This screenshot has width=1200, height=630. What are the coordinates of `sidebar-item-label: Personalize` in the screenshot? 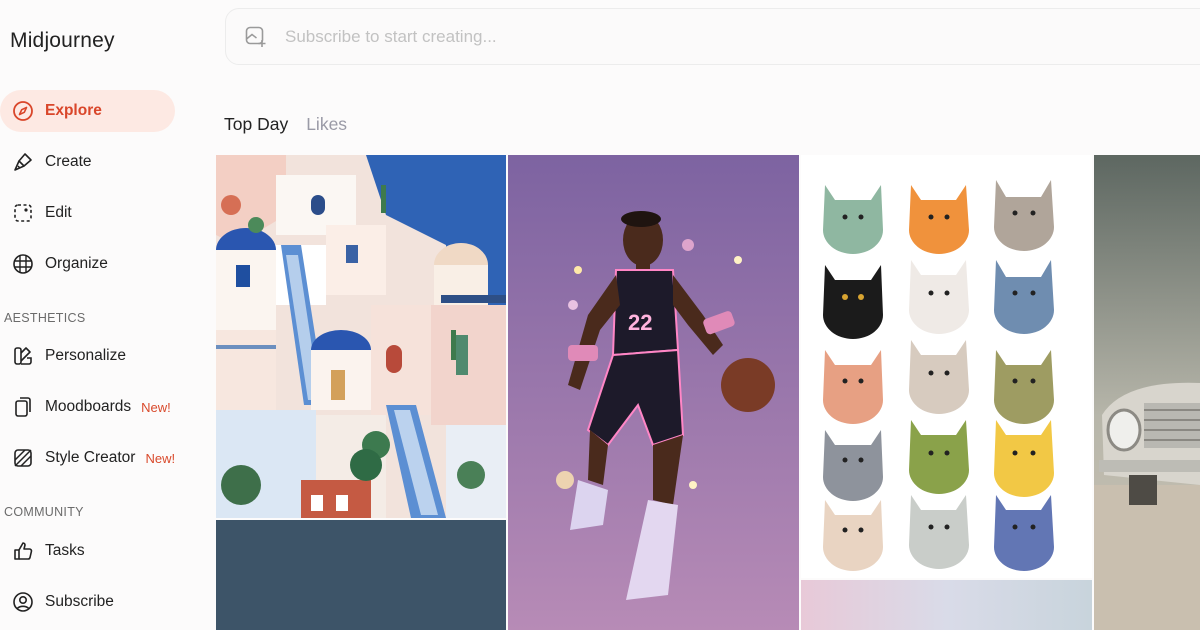 It's located at (85, 355).